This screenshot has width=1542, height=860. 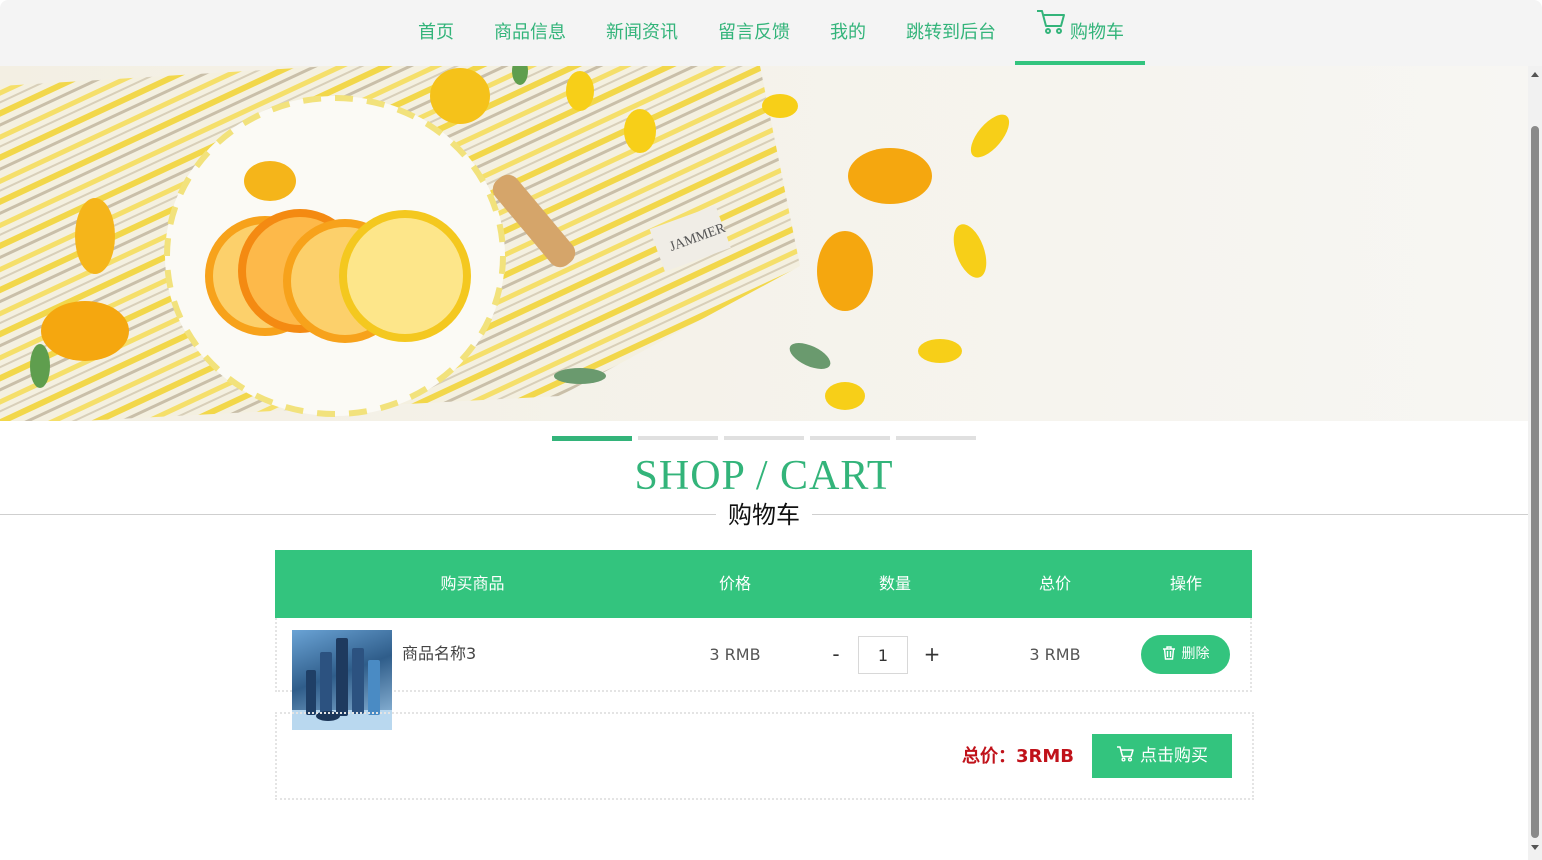 I want to click on nav-item-admin: 跳转到后台, so click(x=951, y=33).